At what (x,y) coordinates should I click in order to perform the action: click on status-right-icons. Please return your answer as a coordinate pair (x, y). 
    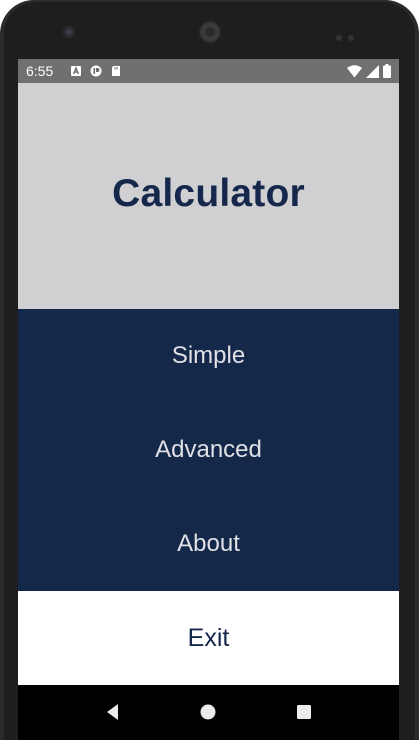
    Looking at the image, I should click on (369, 71).